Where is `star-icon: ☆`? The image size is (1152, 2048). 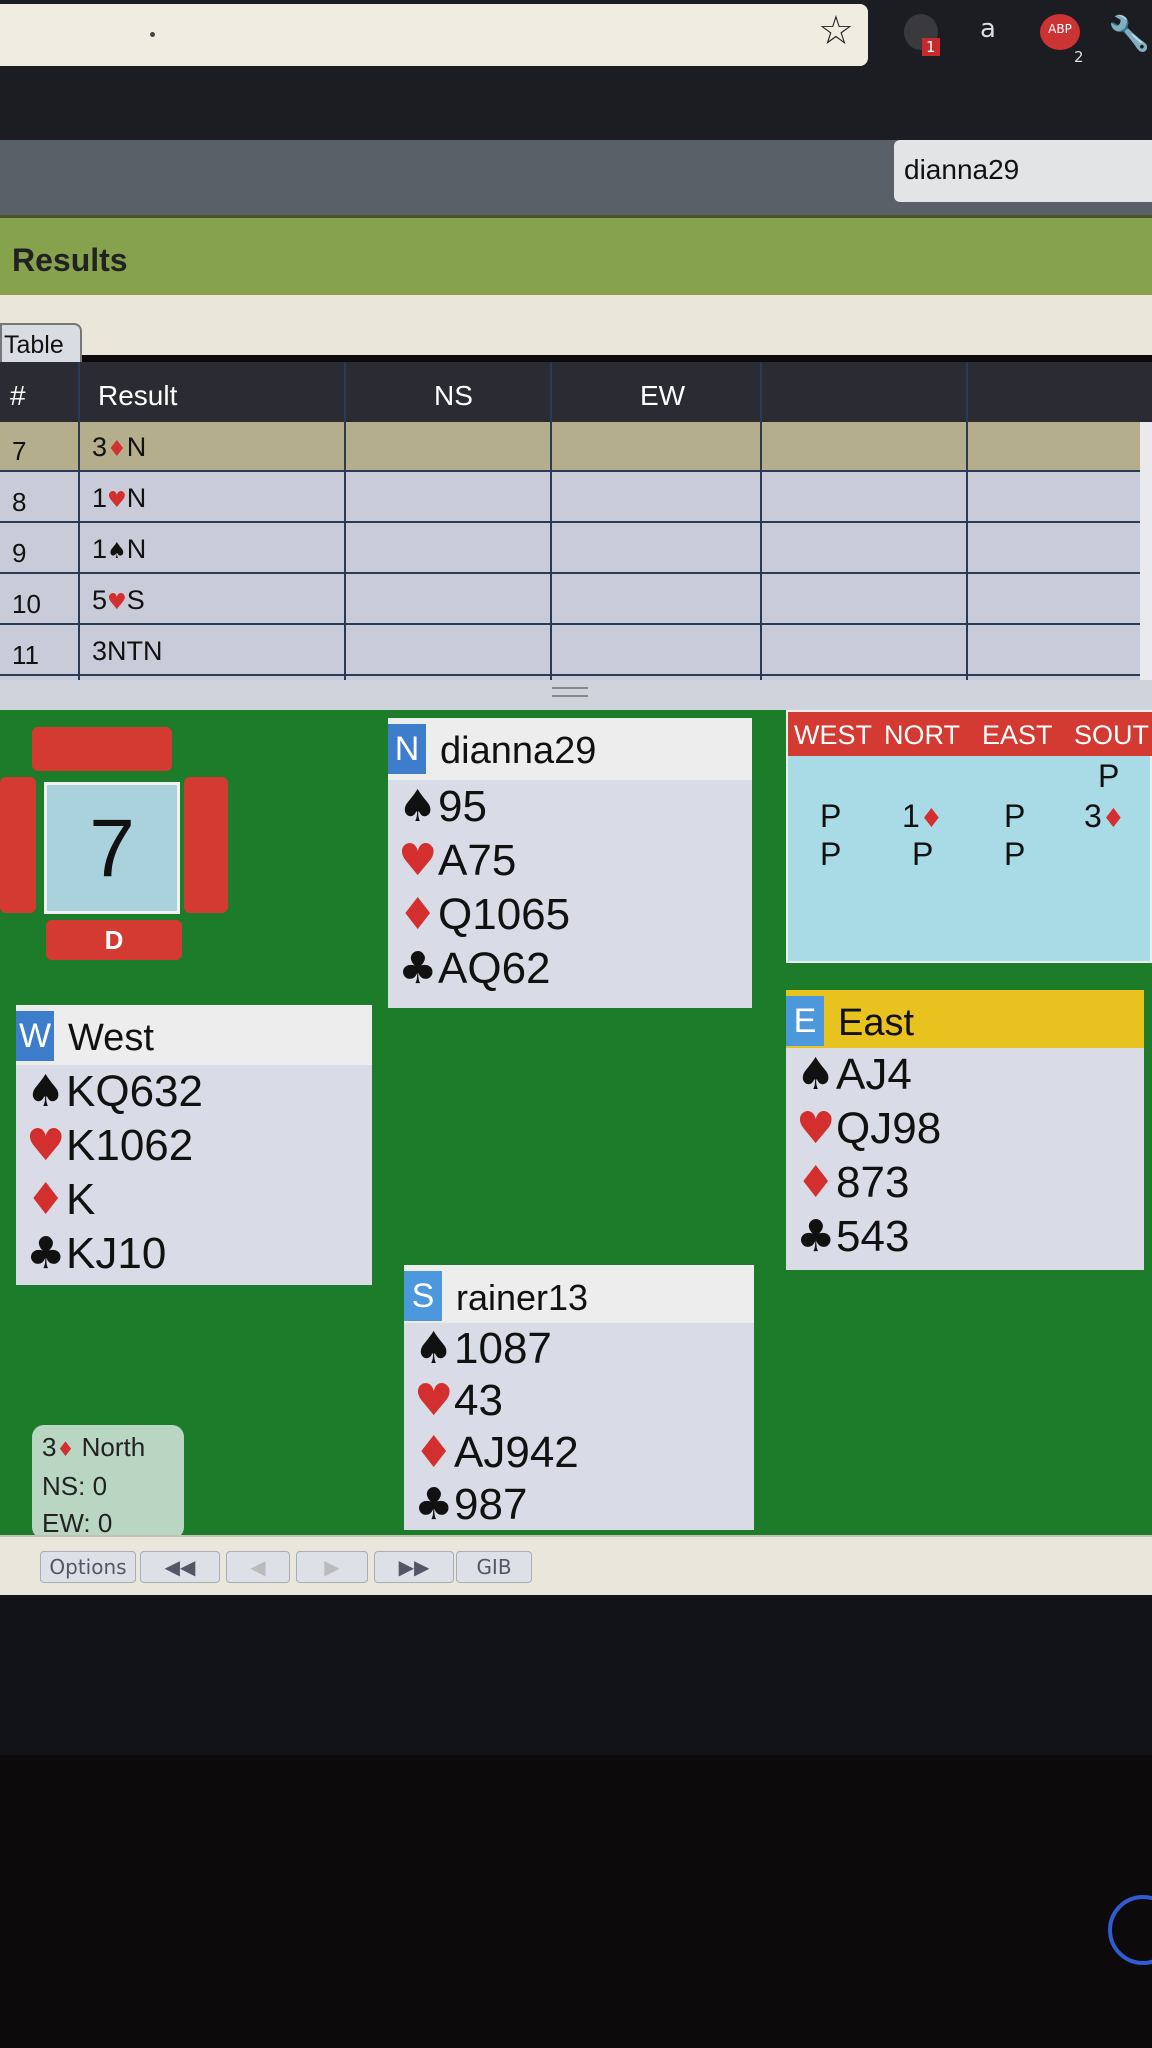 star-icon: ☆ is located at coordinates (836, 31).